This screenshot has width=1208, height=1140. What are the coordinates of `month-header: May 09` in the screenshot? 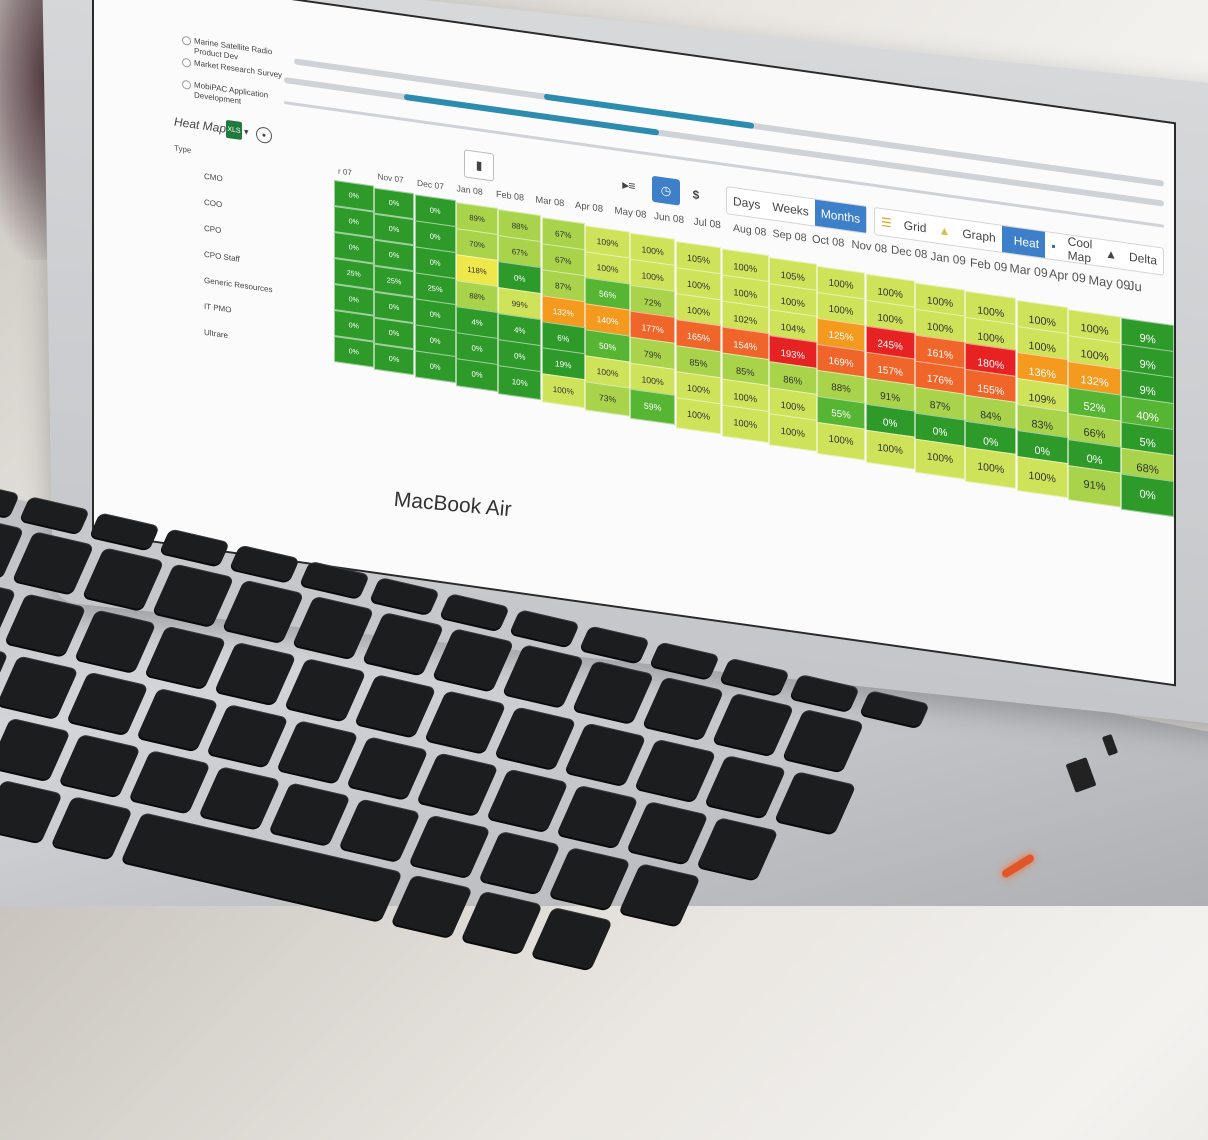 It's located at (1109, 282).